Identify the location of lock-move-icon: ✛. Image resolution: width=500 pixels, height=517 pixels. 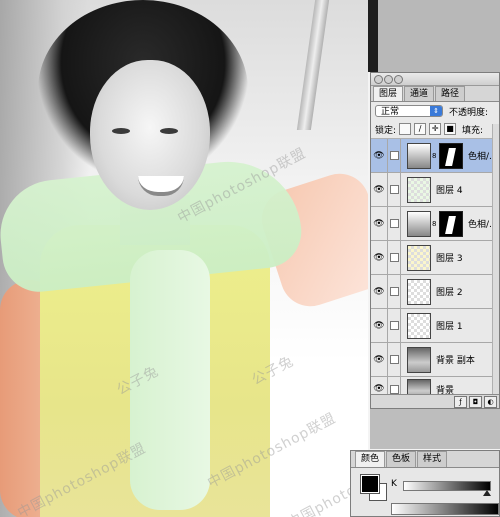
(435, 129).